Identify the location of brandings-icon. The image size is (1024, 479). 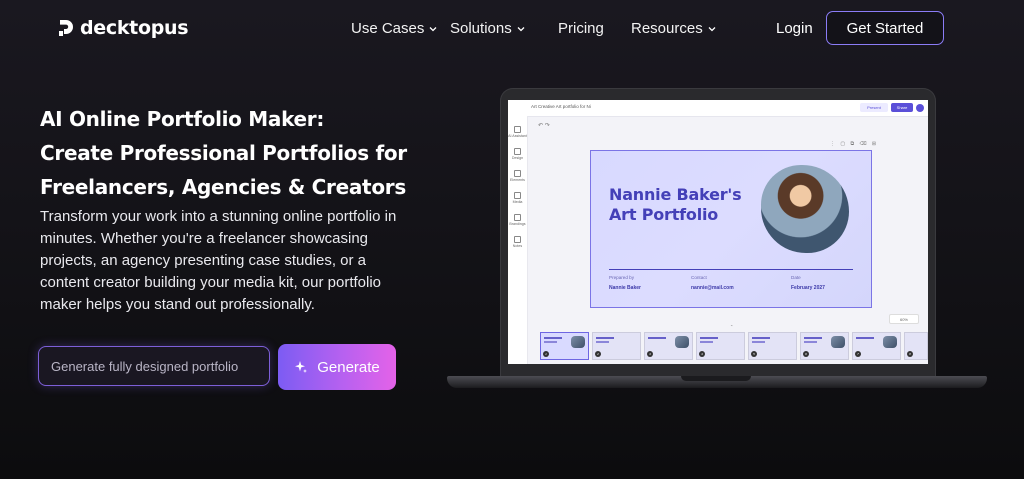
(517, 217).